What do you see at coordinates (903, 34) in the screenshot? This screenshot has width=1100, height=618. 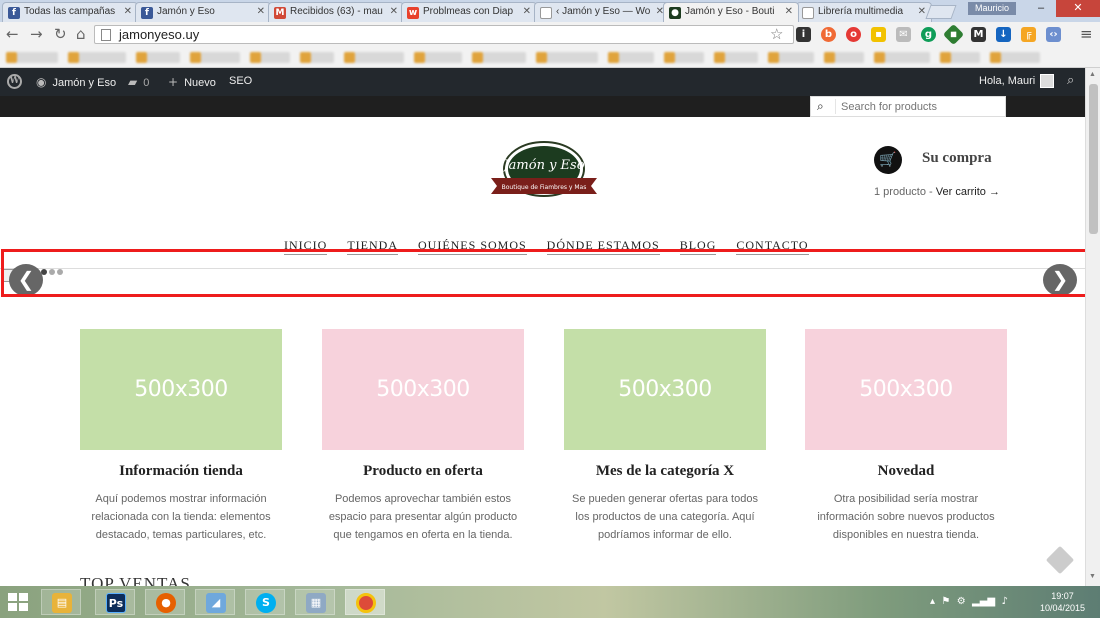 I see `mail-icon: ✉` at bounding box center [903, 34].